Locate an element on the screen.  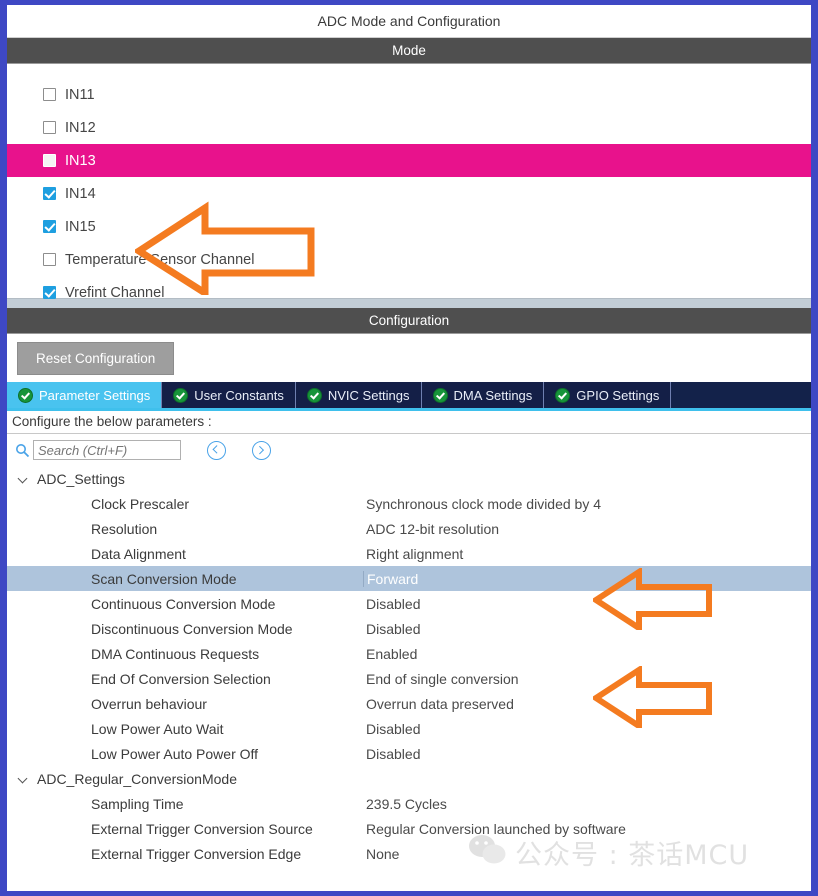
tab-parameter-settings: Parameter Settings is located at coordinates (85, 395).